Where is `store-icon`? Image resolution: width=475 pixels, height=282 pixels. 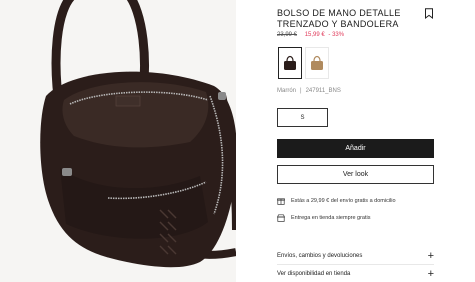
store-icon is located at coordinates (281, 218).